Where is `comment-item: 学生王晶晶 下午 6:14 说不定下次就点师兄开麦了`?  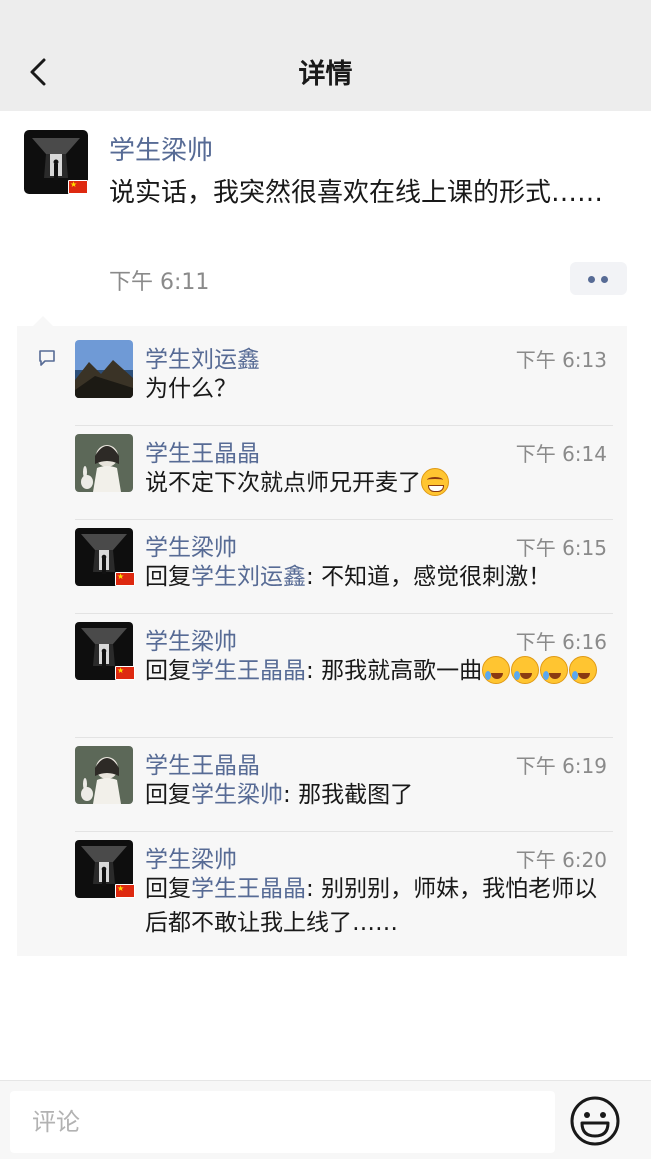
comment-item: 学生王晶晶 下午 6:14 说不定下次就点师兄开麦了 is located at coordinates (322, 477).